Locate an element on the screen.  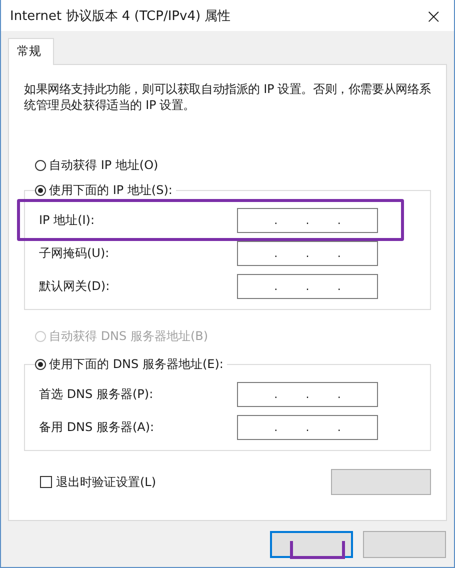
field-label: 备用 DNS 服务器(A): is located at coordinates (96, 427).